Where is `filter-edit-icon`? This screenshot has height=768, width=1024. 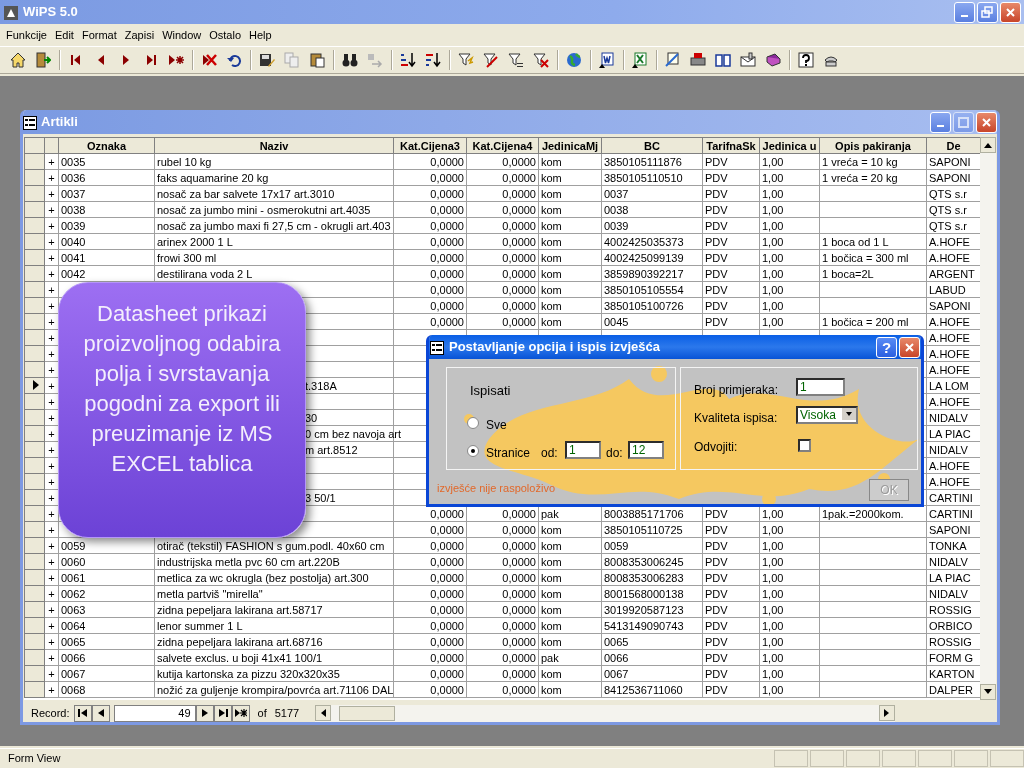 filter-edit-icon is located at coordinates (490, 60).